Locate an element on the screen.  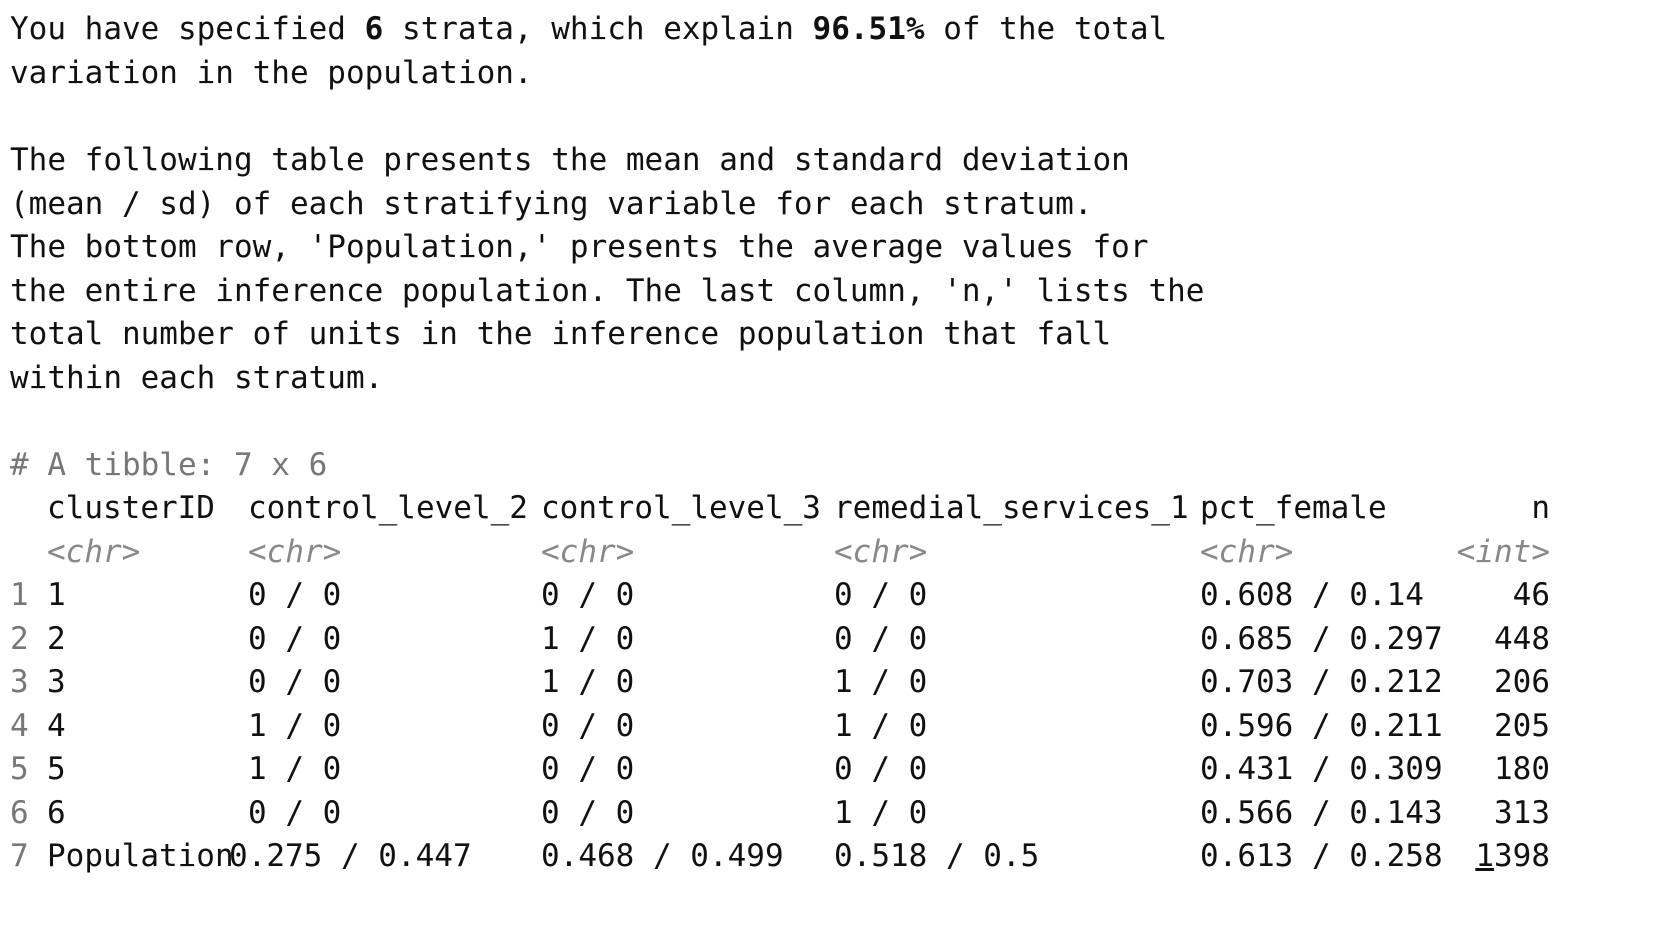
cell-cluster-id: 3 is located at coordinates (56, 682).